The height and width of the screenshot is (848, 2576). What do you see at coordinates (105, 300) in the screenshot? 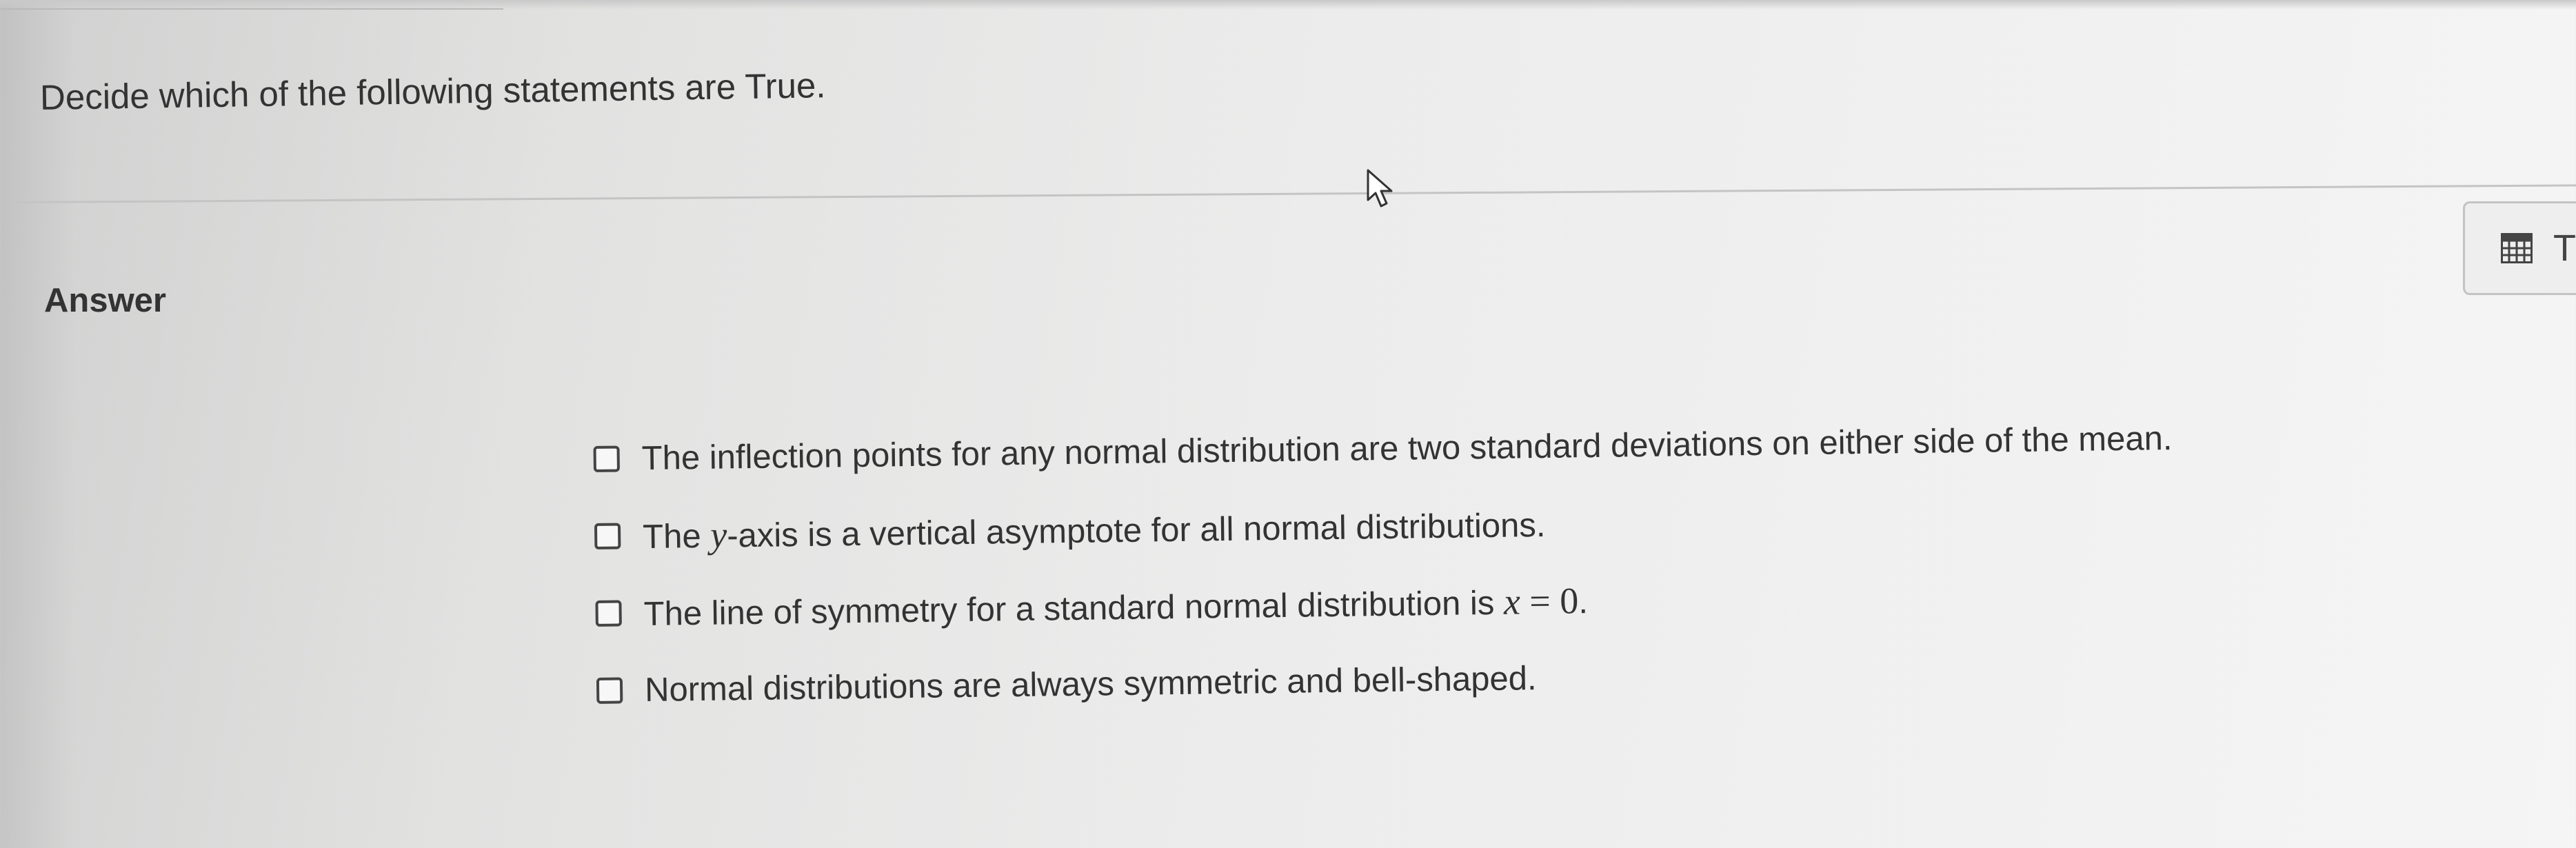
I see `answer-label: Answer` at bounding box center [105, 300].